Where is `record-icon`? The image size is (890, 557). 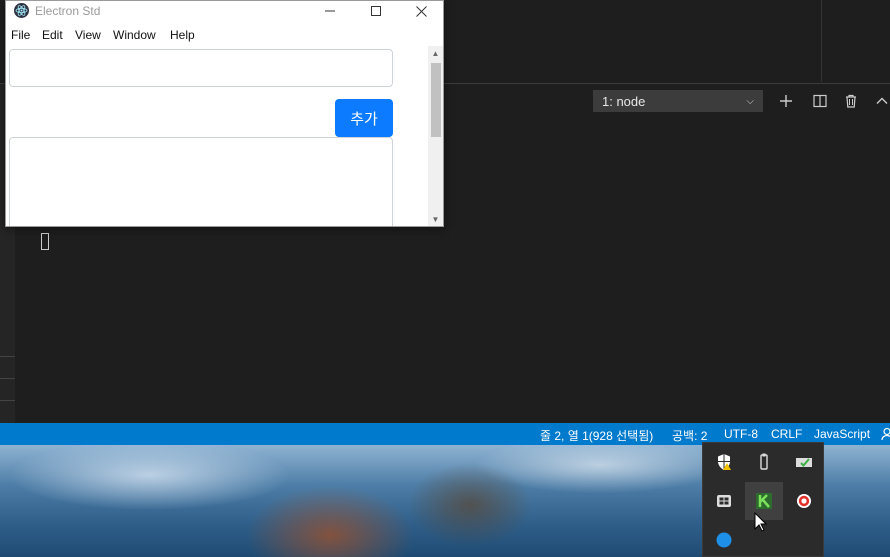 record-icon is located at coordinates (804, 501).